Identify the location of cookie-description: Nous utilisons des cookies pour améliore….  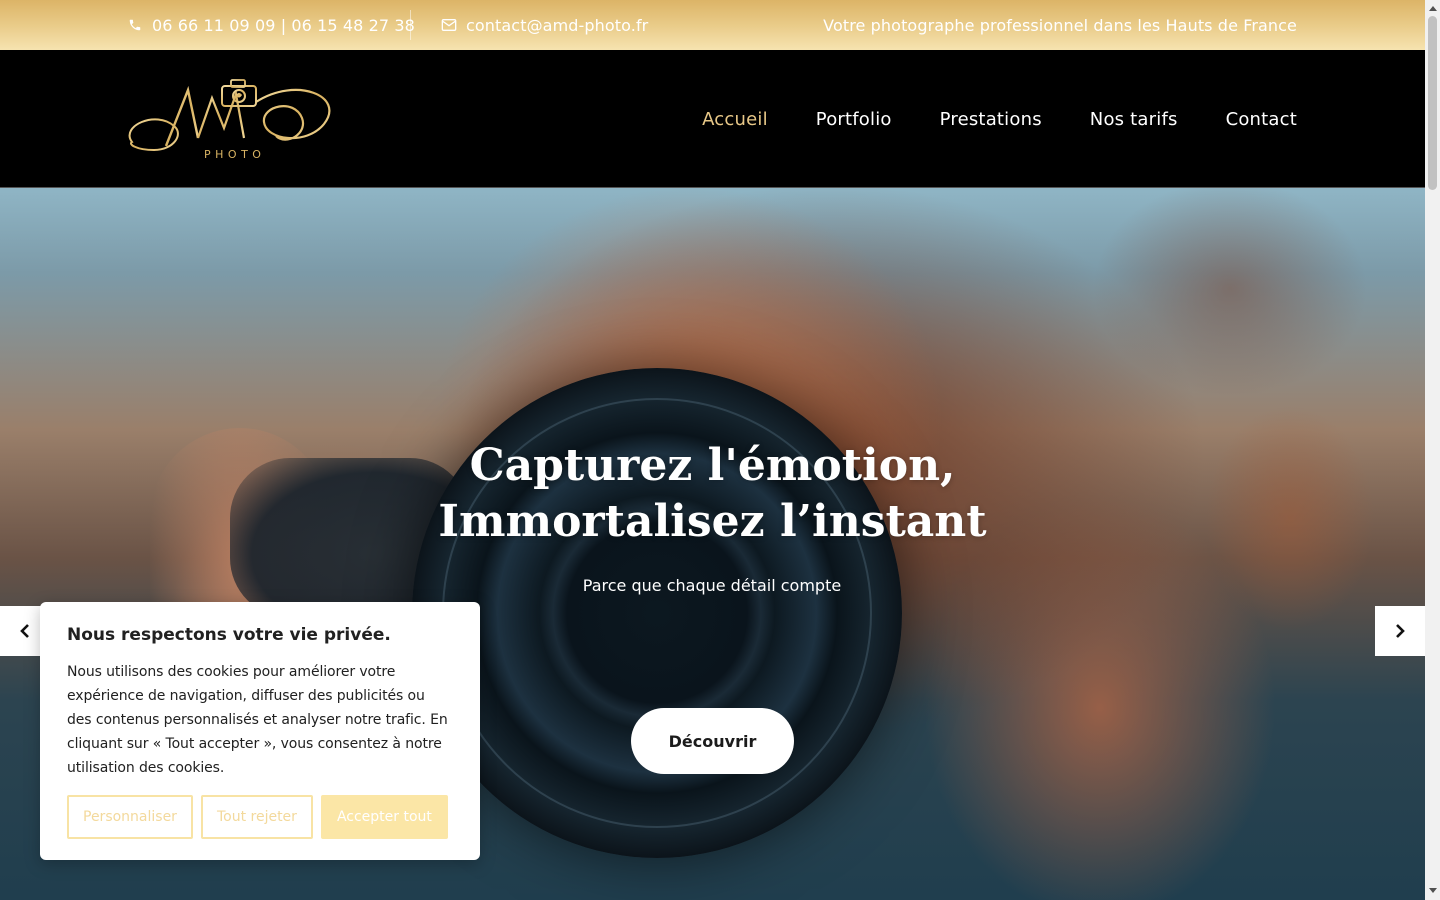
(257, 720).